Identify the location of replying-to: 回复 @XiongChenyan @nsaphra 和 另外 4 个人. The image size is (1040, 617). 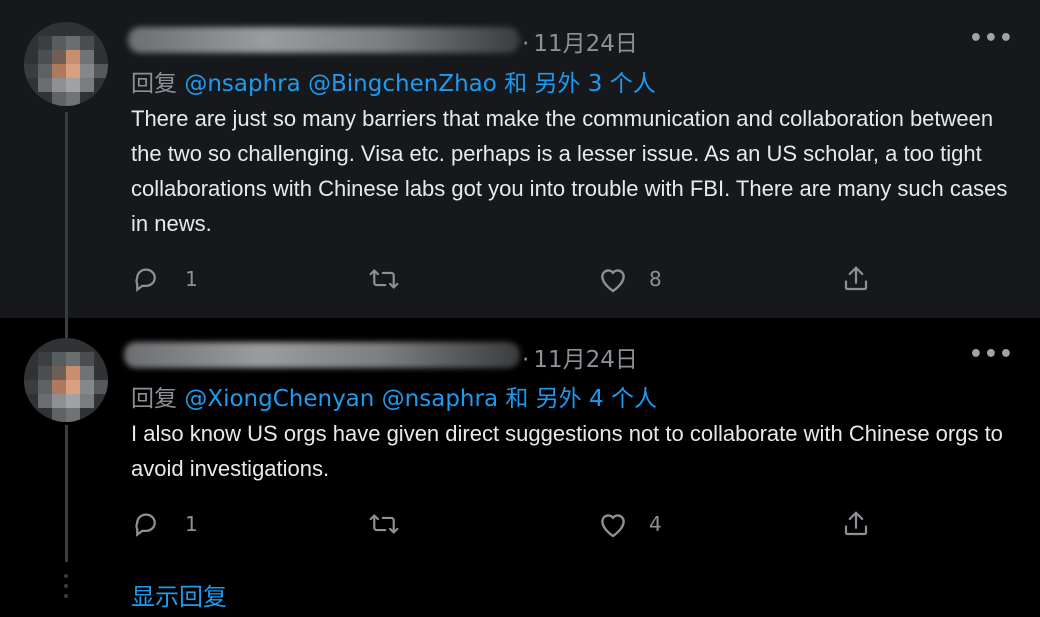
(394, 396).